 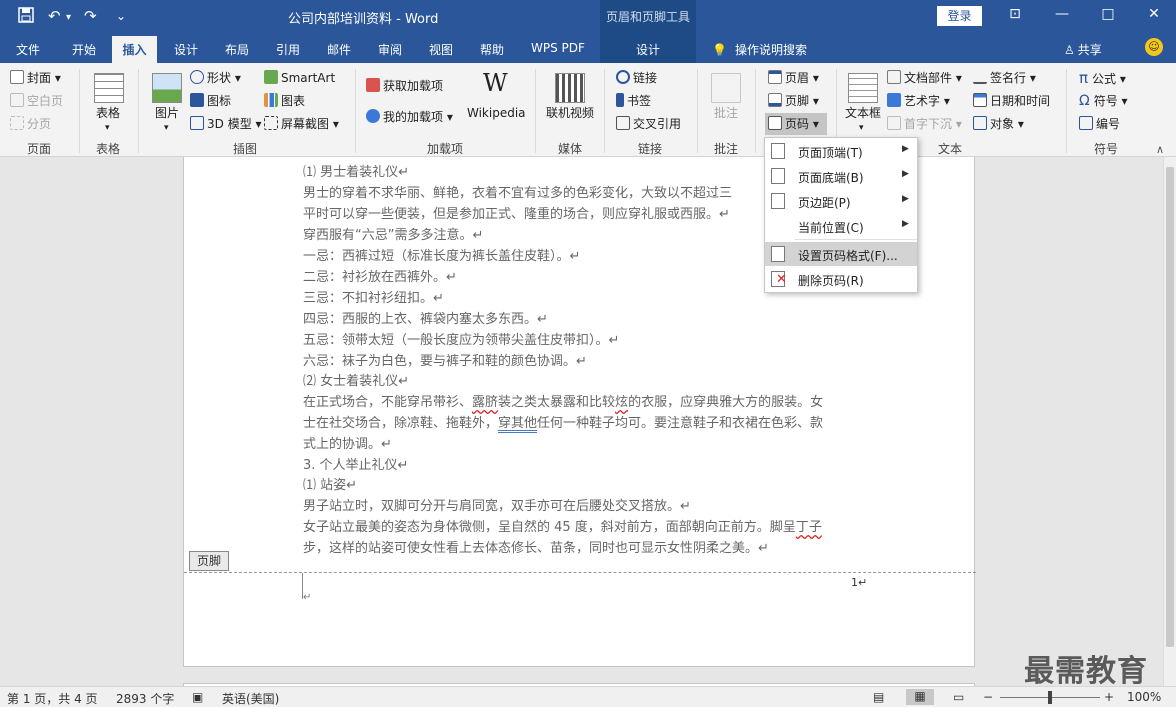 What do you see at coordinates (824, 203) in the screenshot?
I see `menu-item-label: 页边距(P)` at bounding box center [824, 203].